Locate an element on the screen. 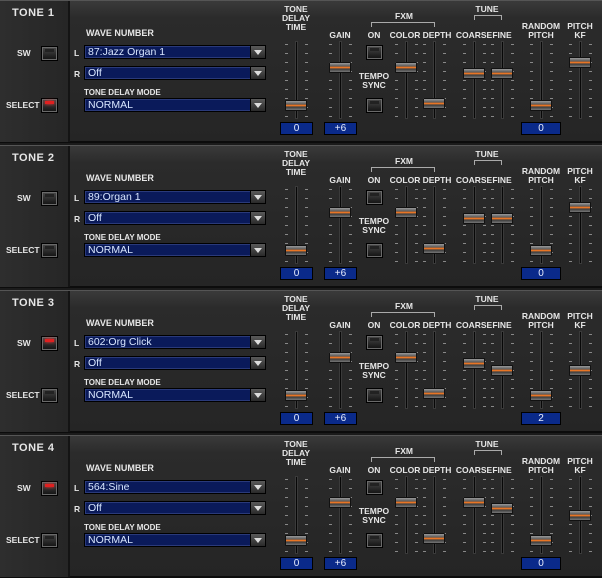 The height and width of the screenshot is (578, 602). wave-left-select: 89:Organ 1 is located at coordinates (175, 197).